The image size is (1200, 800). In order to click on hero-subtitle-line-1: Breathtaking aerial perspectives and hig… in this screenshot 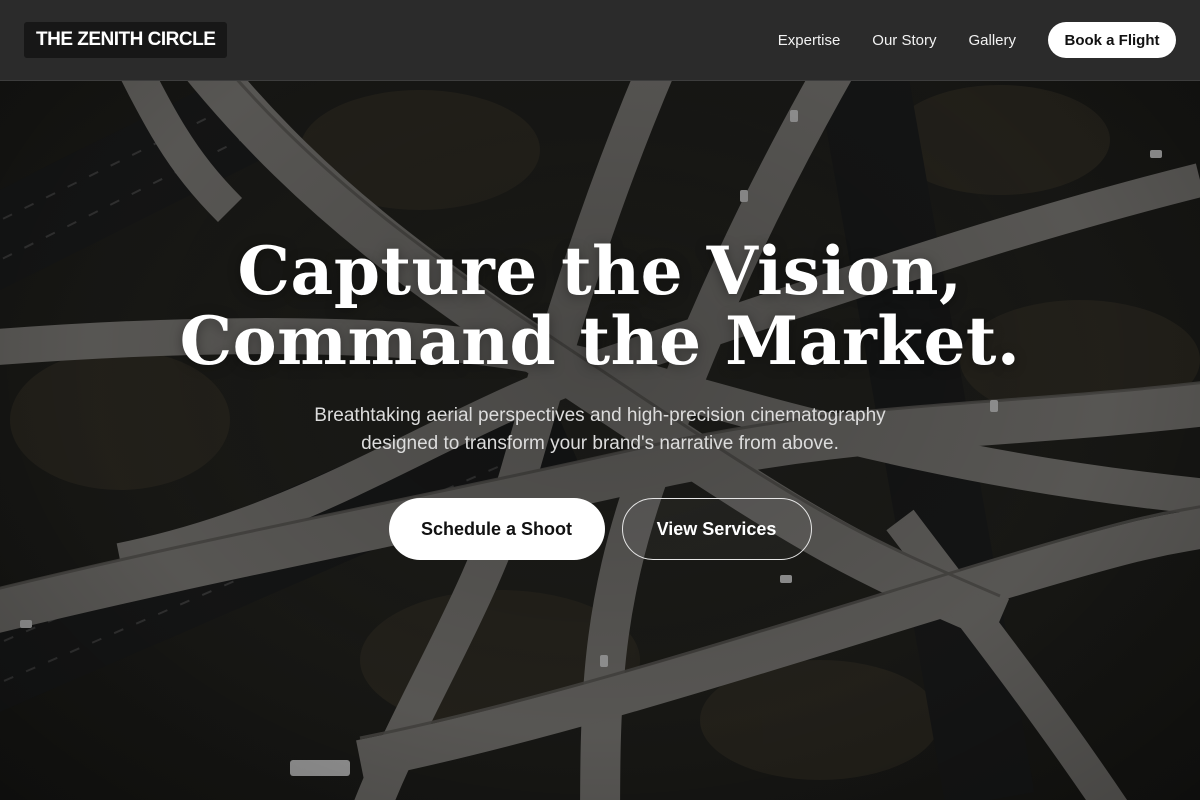, I will do `click(600, 415)`.